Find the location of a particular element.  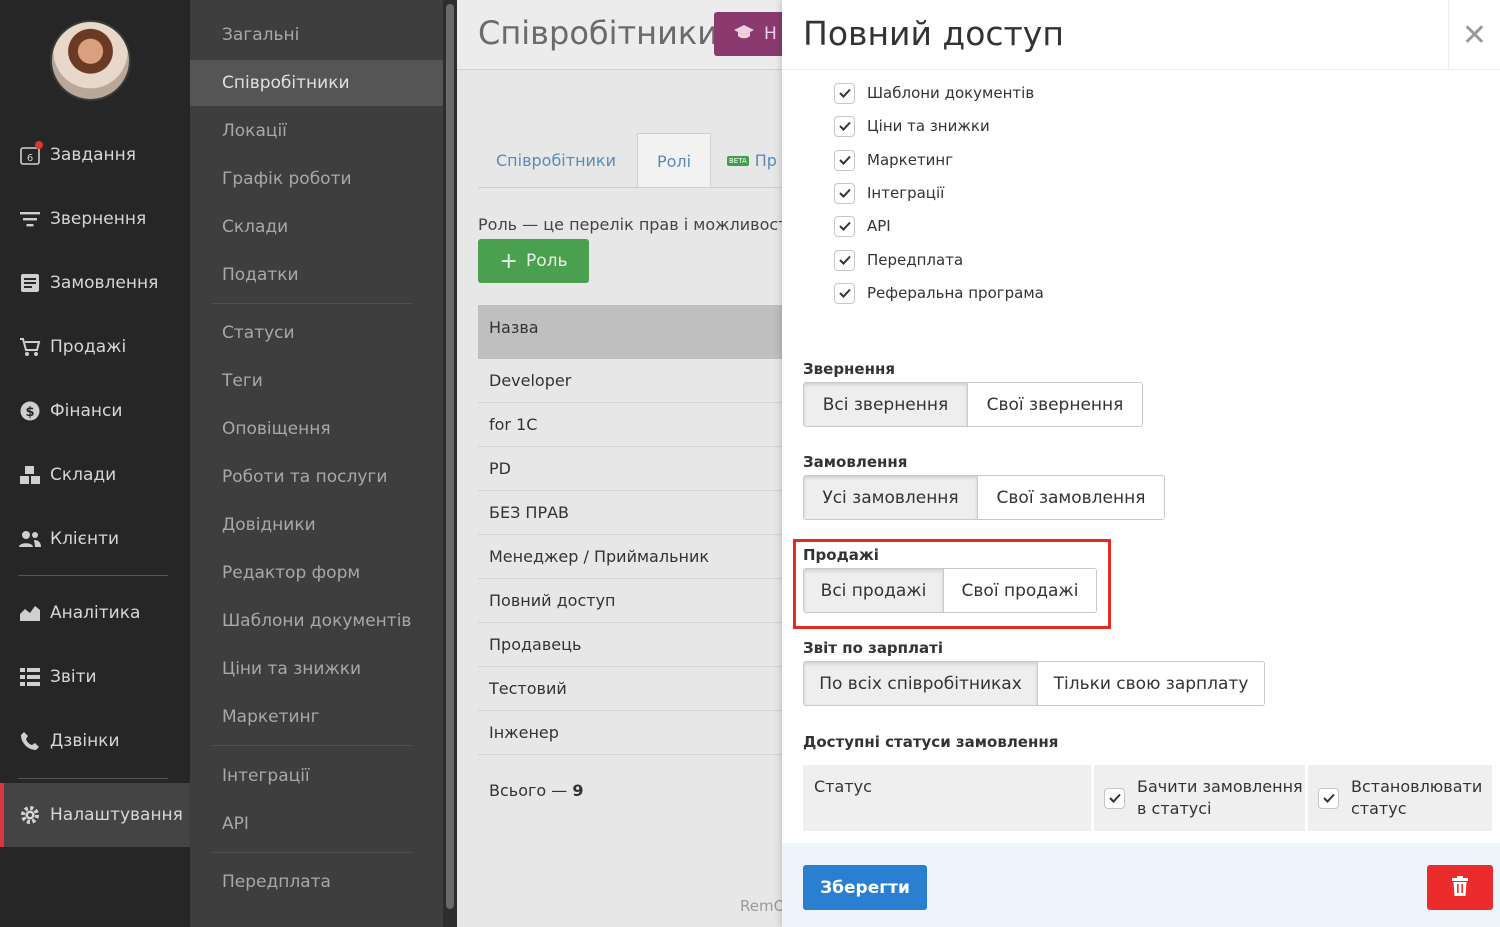

nav-label: Дзвінки is located at coordinates (85, 741).